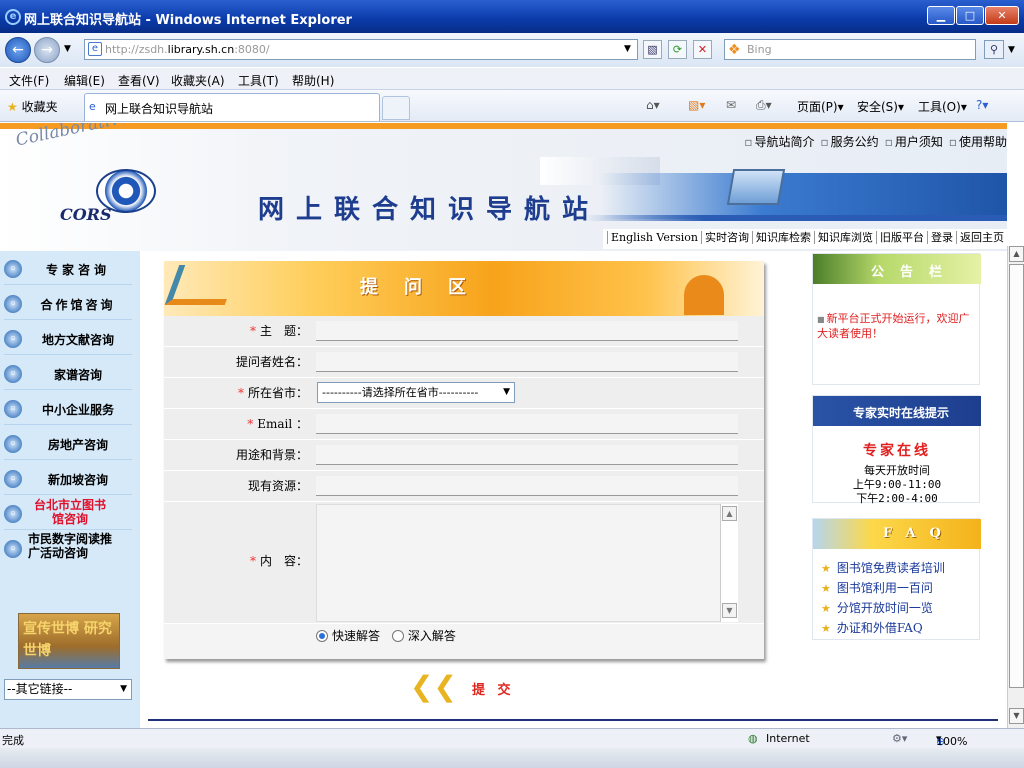 The height and width of the screenshot is (768, 1024). I want to click on notice-text: 新平台正式开始运行，欢迎广大读者使用！, so click(895, 326).